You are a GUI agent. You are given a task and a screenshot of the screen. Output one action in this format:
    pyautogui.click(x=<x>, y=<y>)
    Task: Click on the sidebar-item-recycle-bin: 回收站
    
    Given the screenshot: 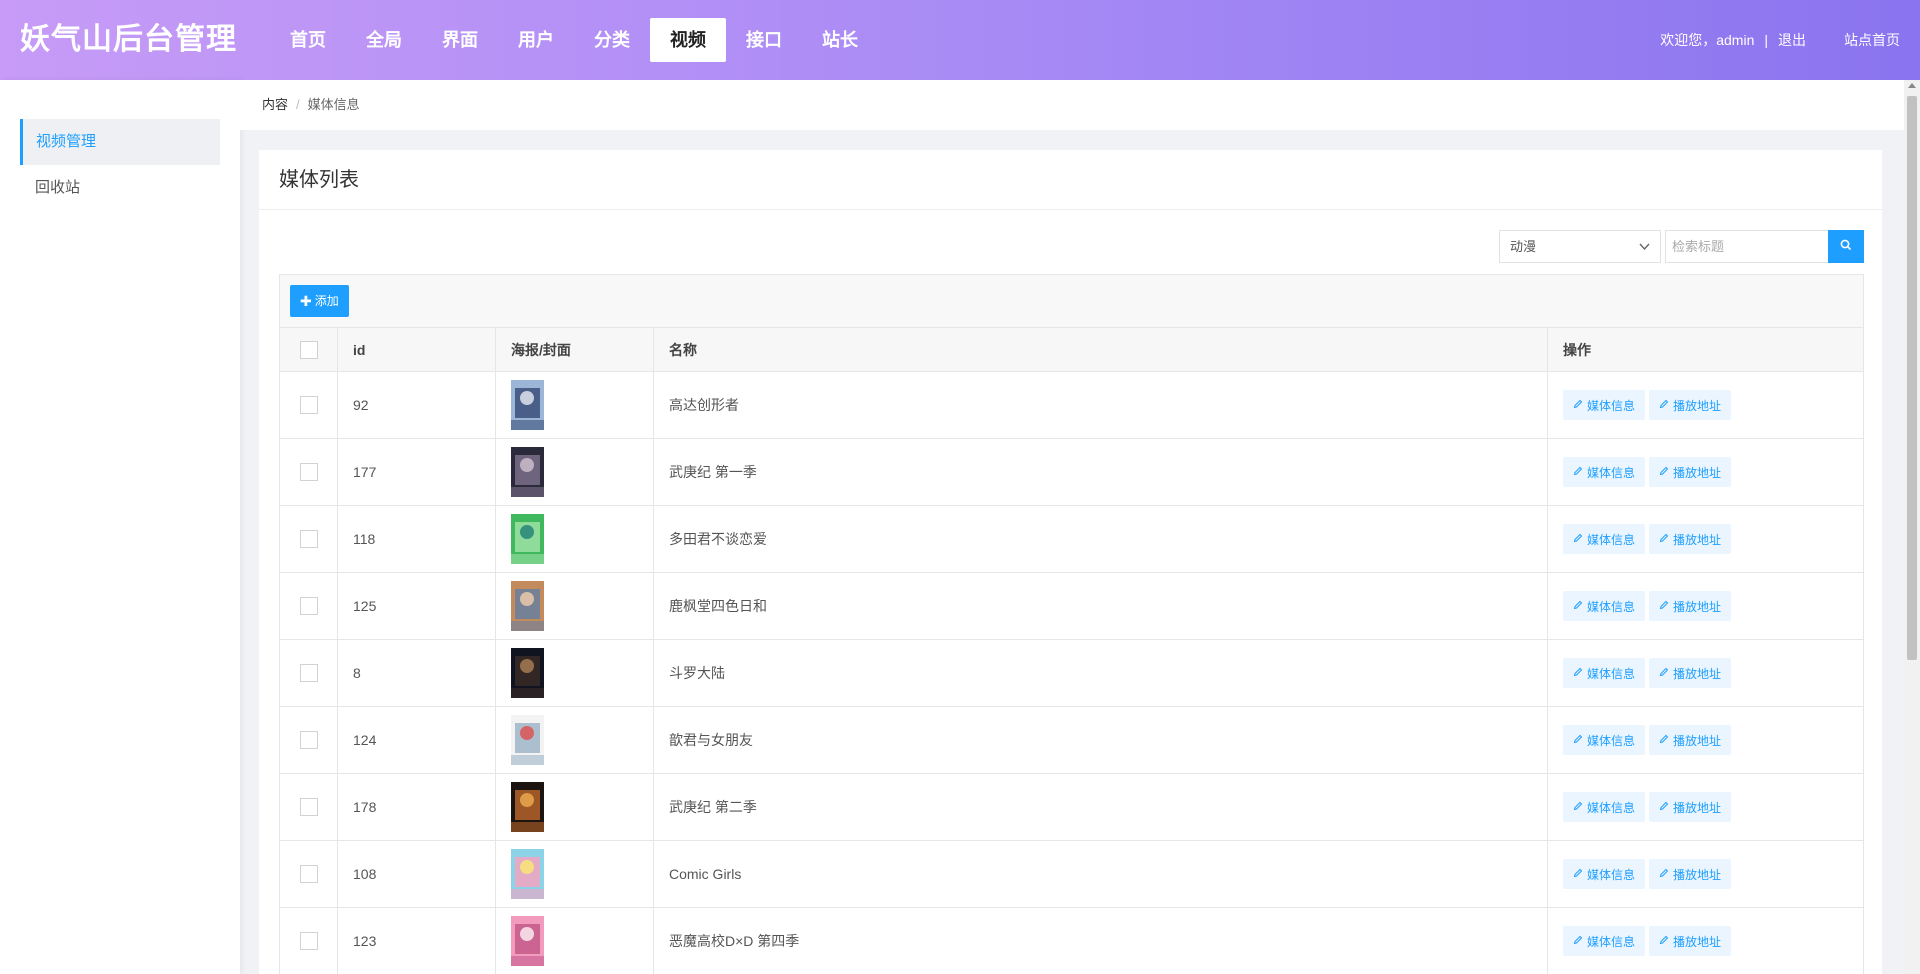 What is the action you would take?
    pyautogui.click(x=120, y=188)
    